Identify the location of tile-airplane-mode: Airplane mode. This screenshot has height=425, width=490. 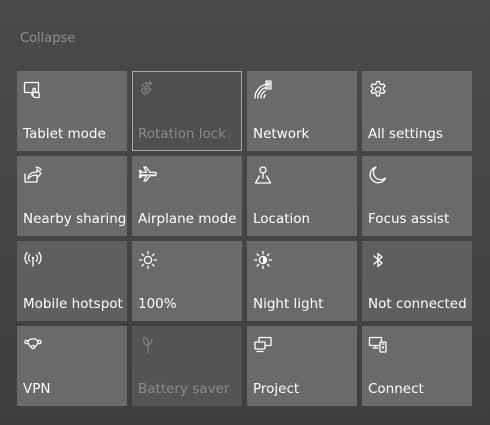
(187, 196).